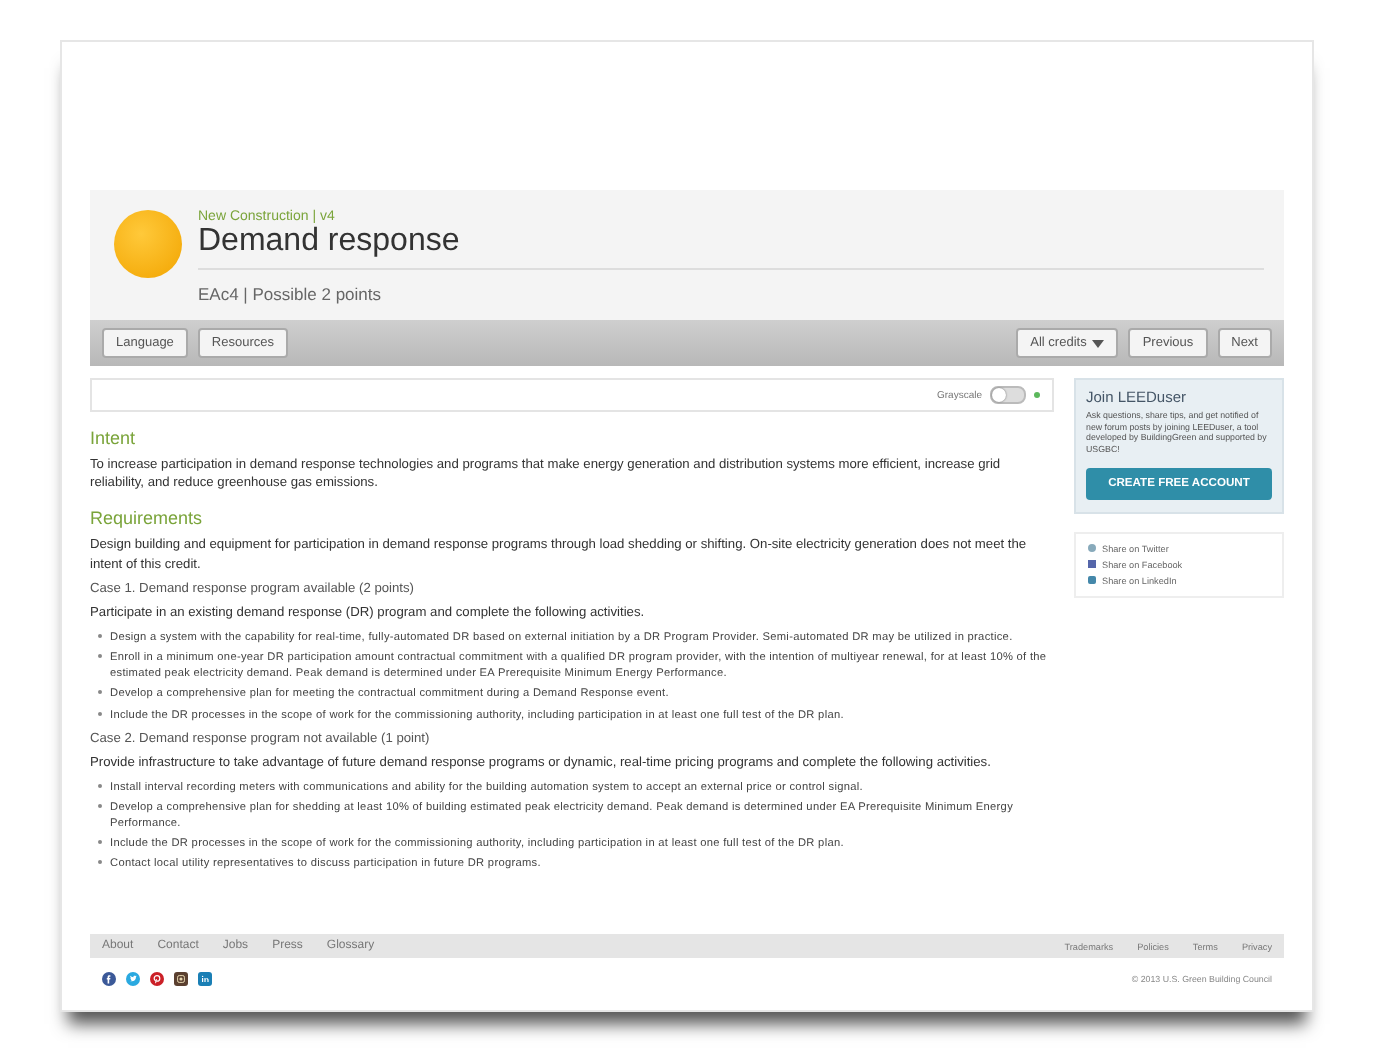 This screenshot has width=1374, height=1052. I want to click on page-title: Demand response, so click(731, 247).